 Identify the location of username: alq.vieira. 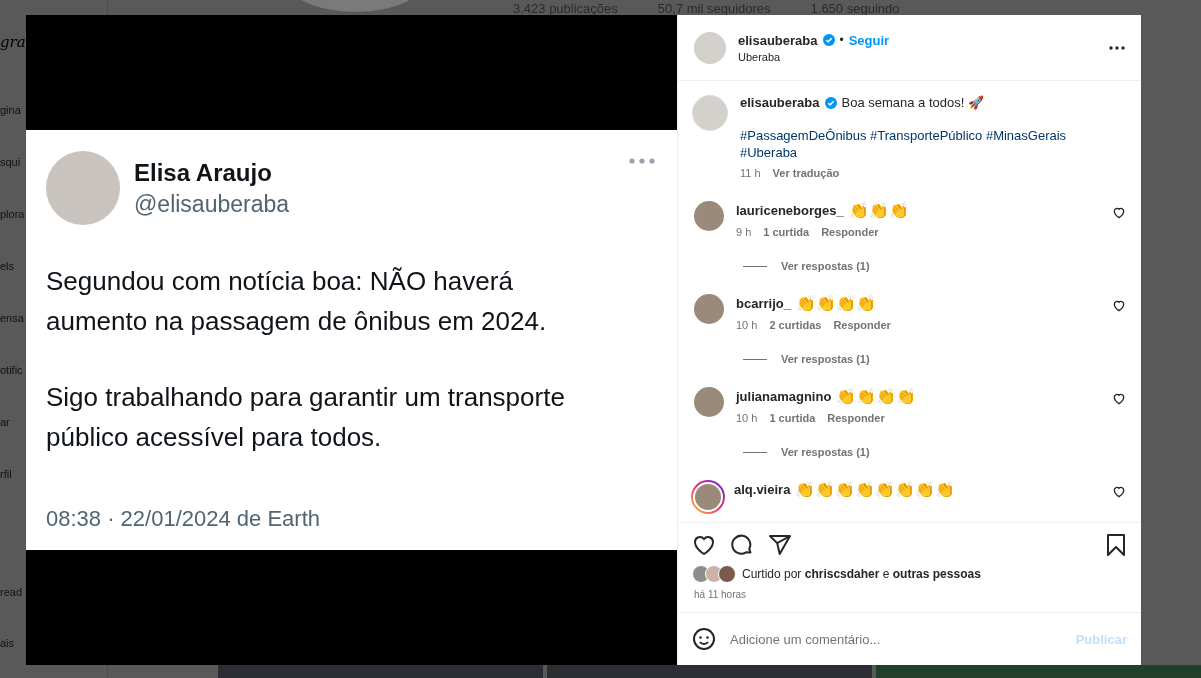
(762, 489).